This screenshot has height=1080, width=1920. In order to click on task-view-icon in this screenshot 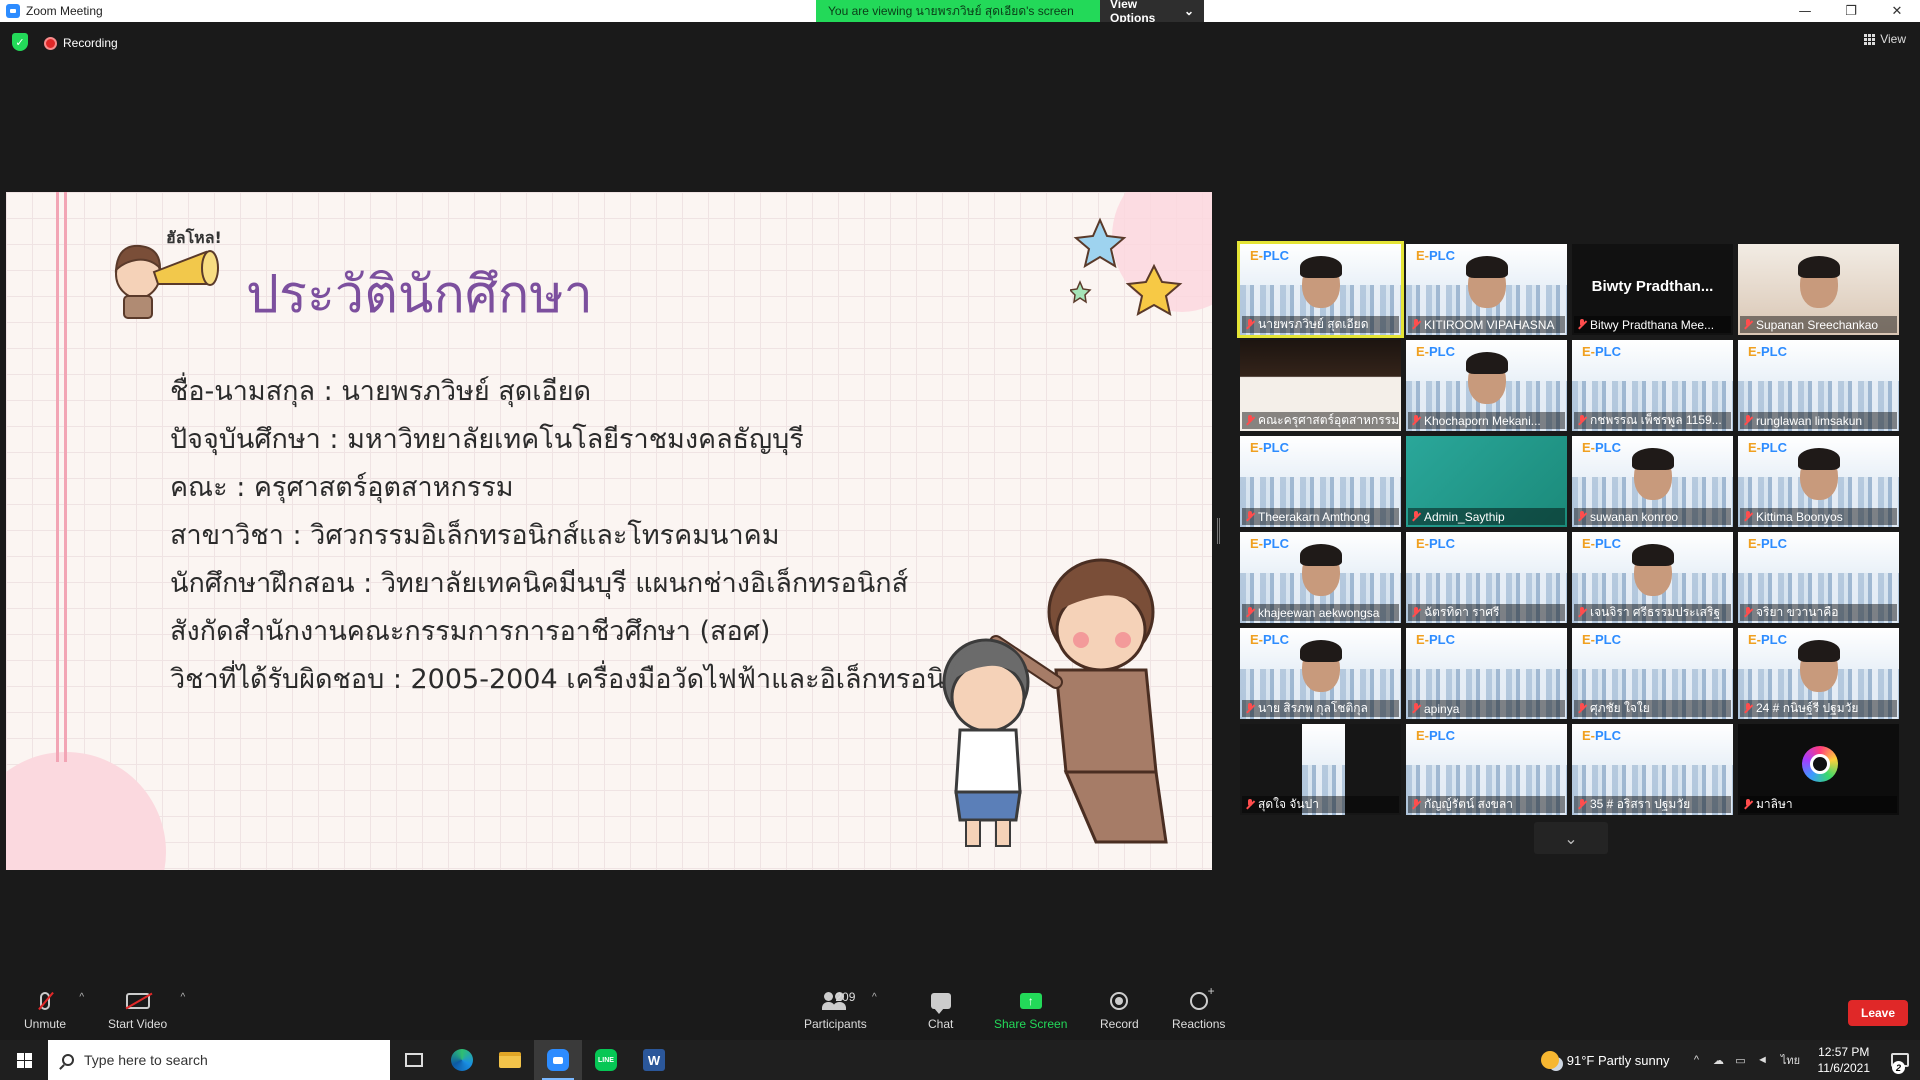, I will do `click(414, 1060)`.